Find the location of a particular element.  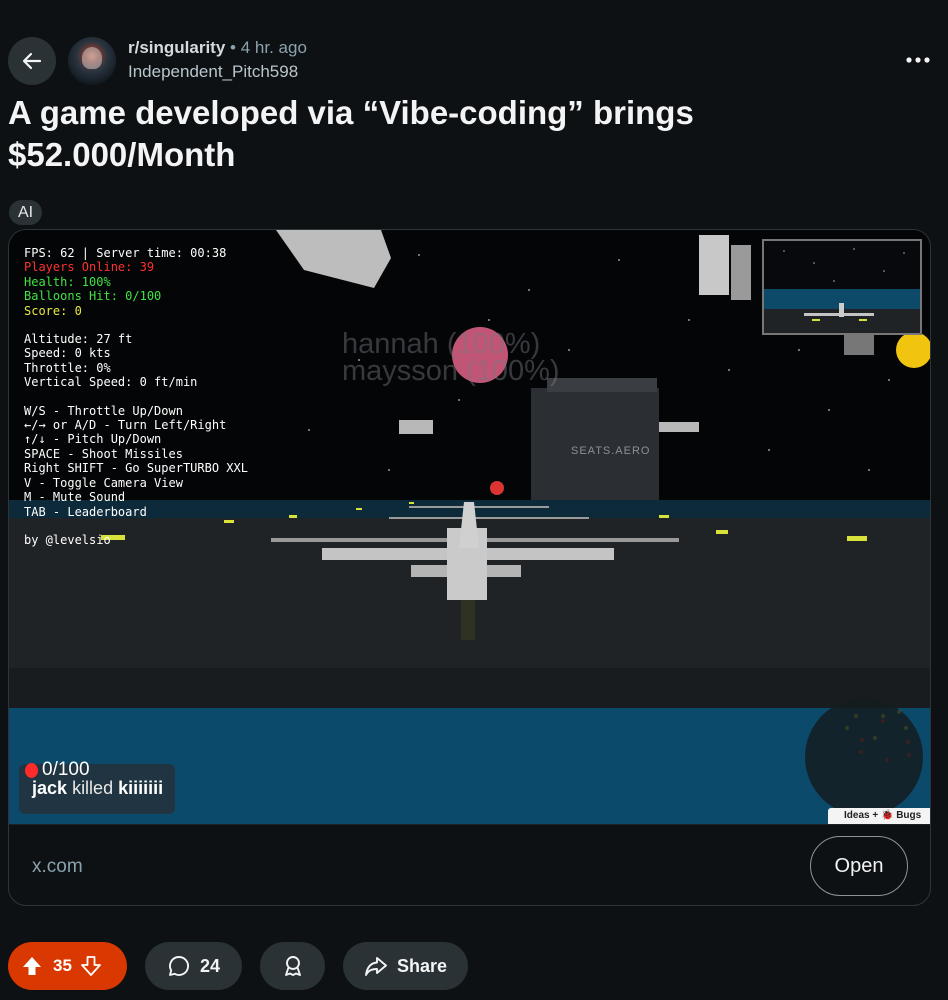

back-button is located at coordinates (32, 61).